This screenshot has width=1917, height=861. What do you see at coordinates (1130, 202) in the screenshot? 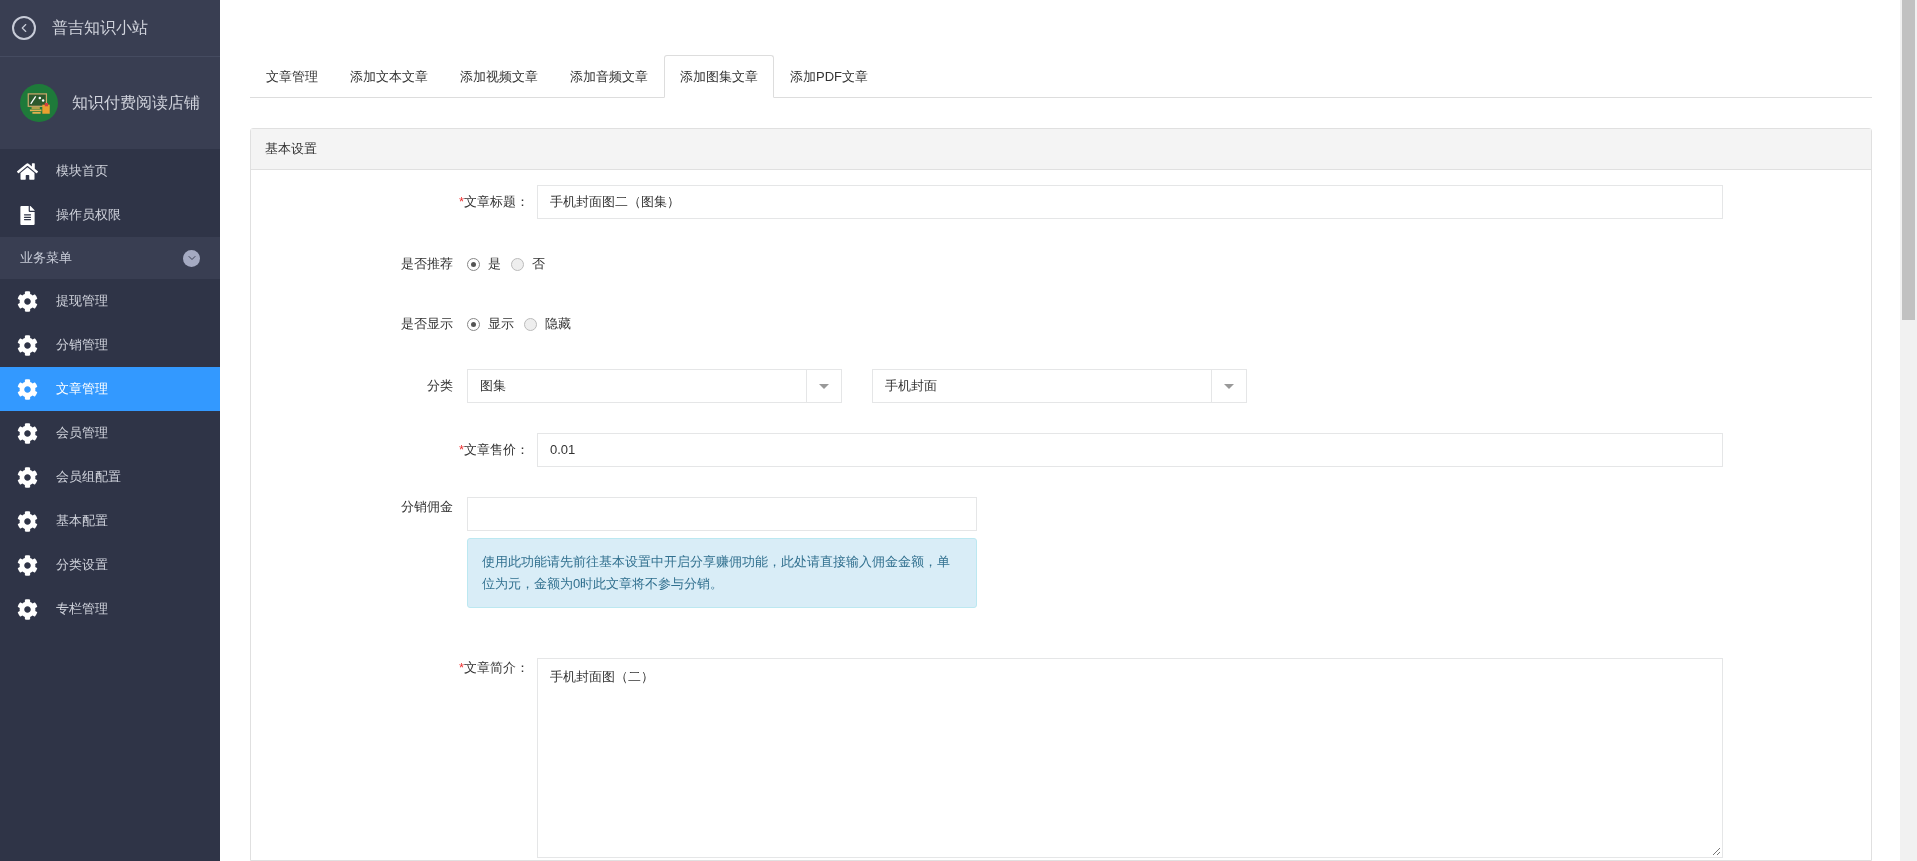
I see `text-input-field: 手机封面图二（图集）` at bounding box center [1130, 202].